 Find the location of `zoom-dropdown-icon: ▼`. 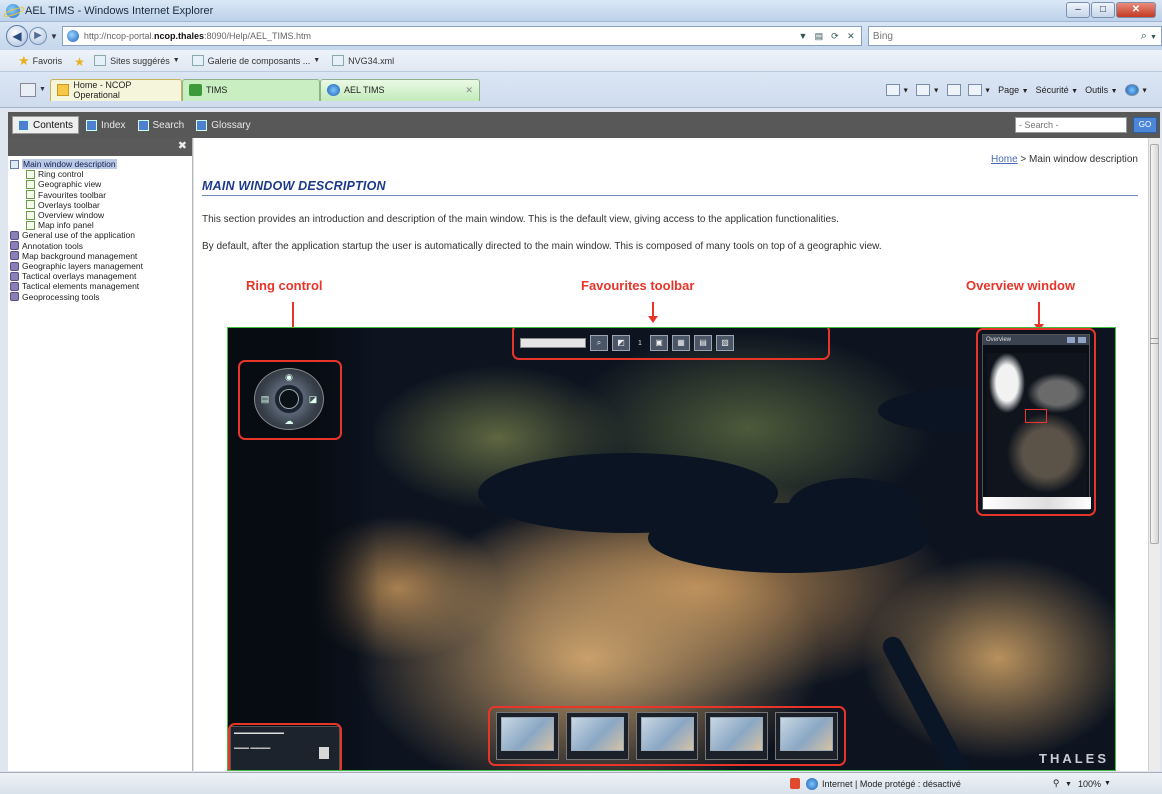

zoom-dropdown-icon: ▼ is located at coordinates (1107, 783).